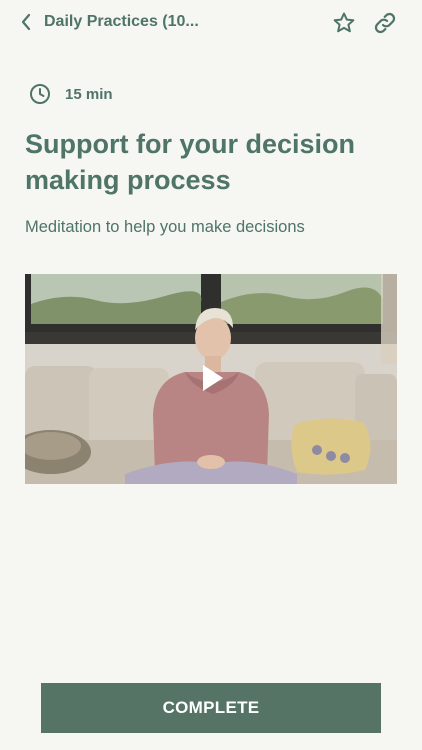 The width and height of the screenshot is (422, 750). What do you see at coordinates (40, 94) in the screenshot?
I see `clock-icon` at bounding box center [40, 94].